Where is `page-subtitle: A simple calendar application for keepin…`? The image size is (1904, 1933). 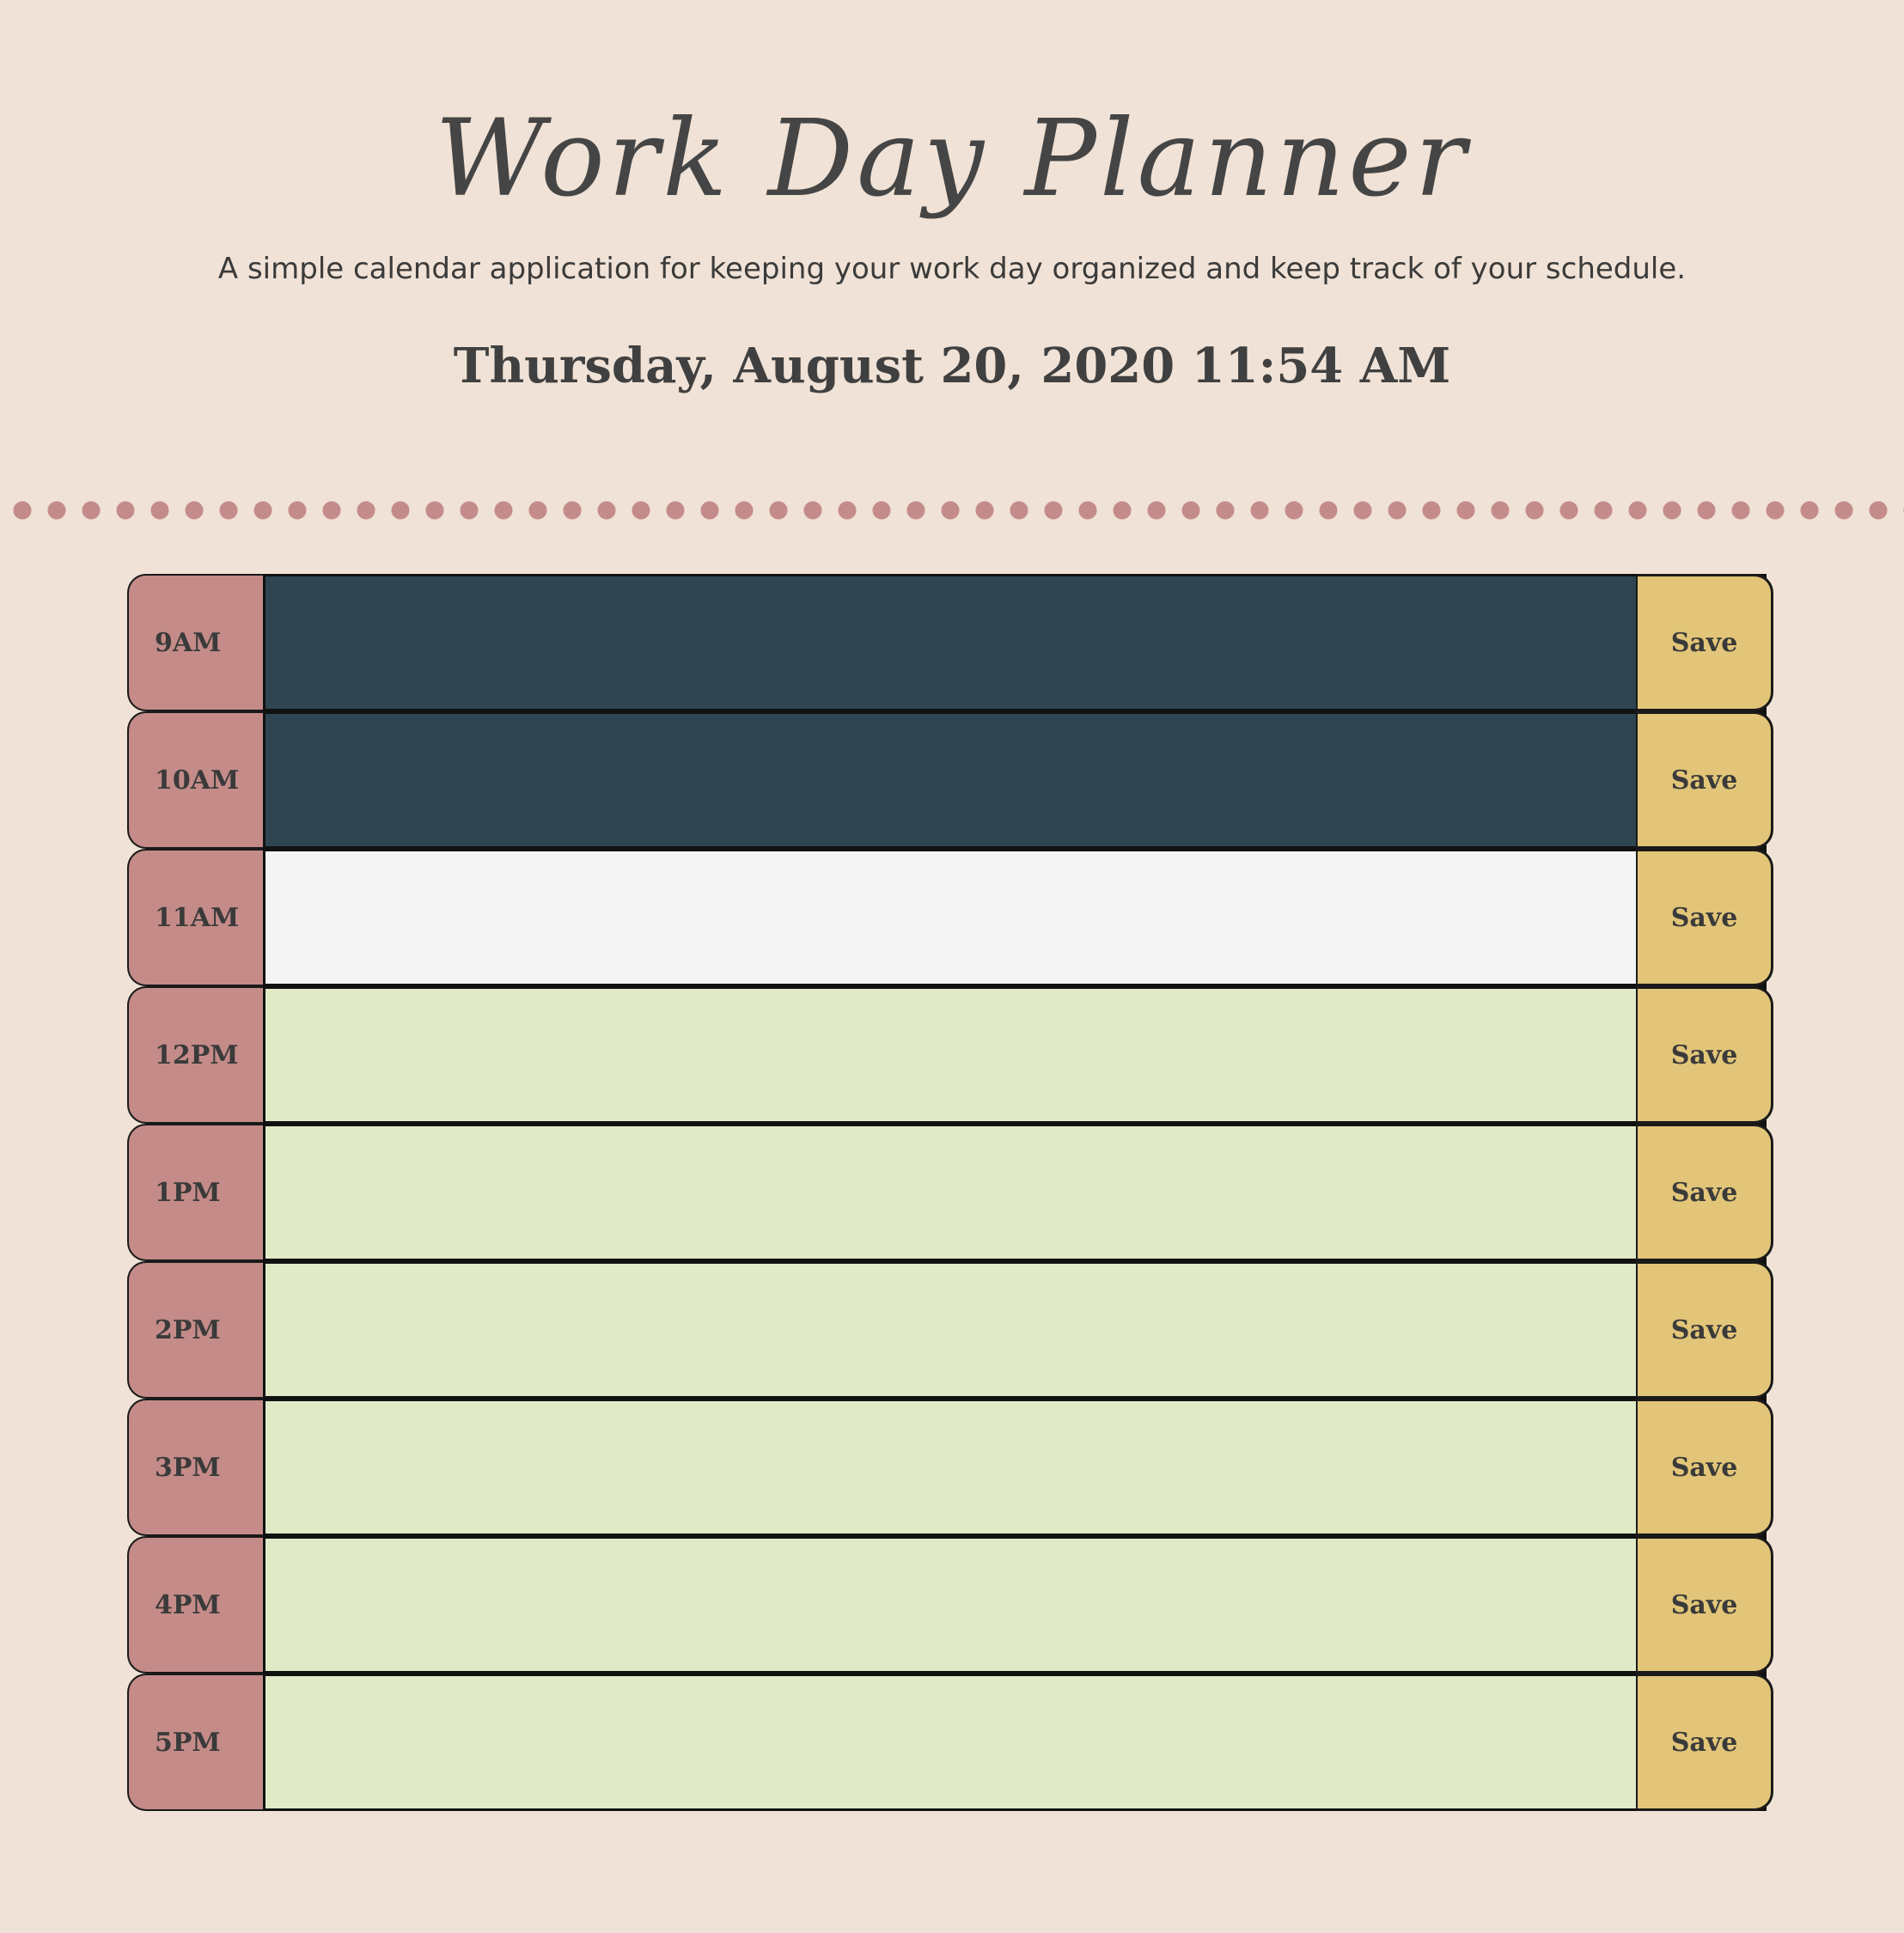 page-subtitle: A simple calendar application for keepin… is located at coordinates (952, 269).